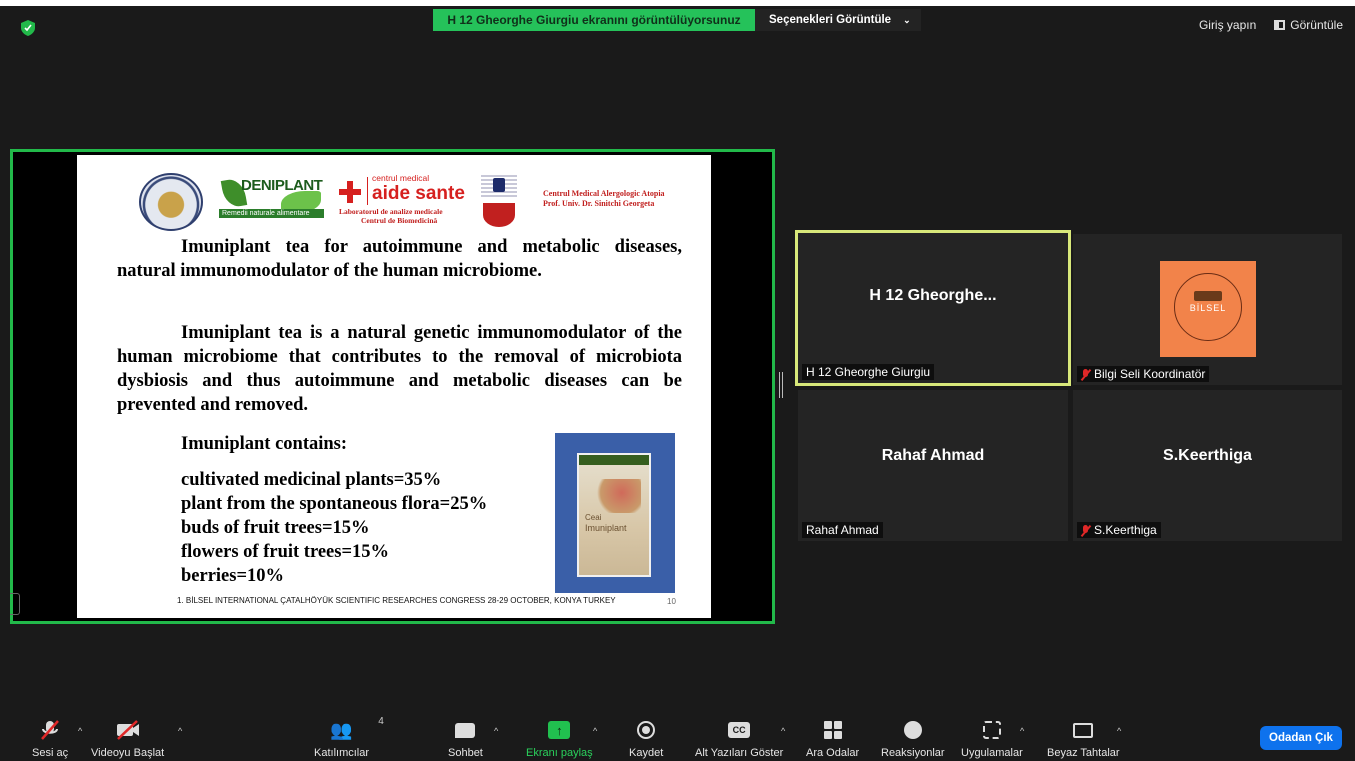  What do you see at coordinates (399, 220) in the screenshot?
I see `aide-bio-text: Centrul de Biomedicină` at bounding box center [399, 220].